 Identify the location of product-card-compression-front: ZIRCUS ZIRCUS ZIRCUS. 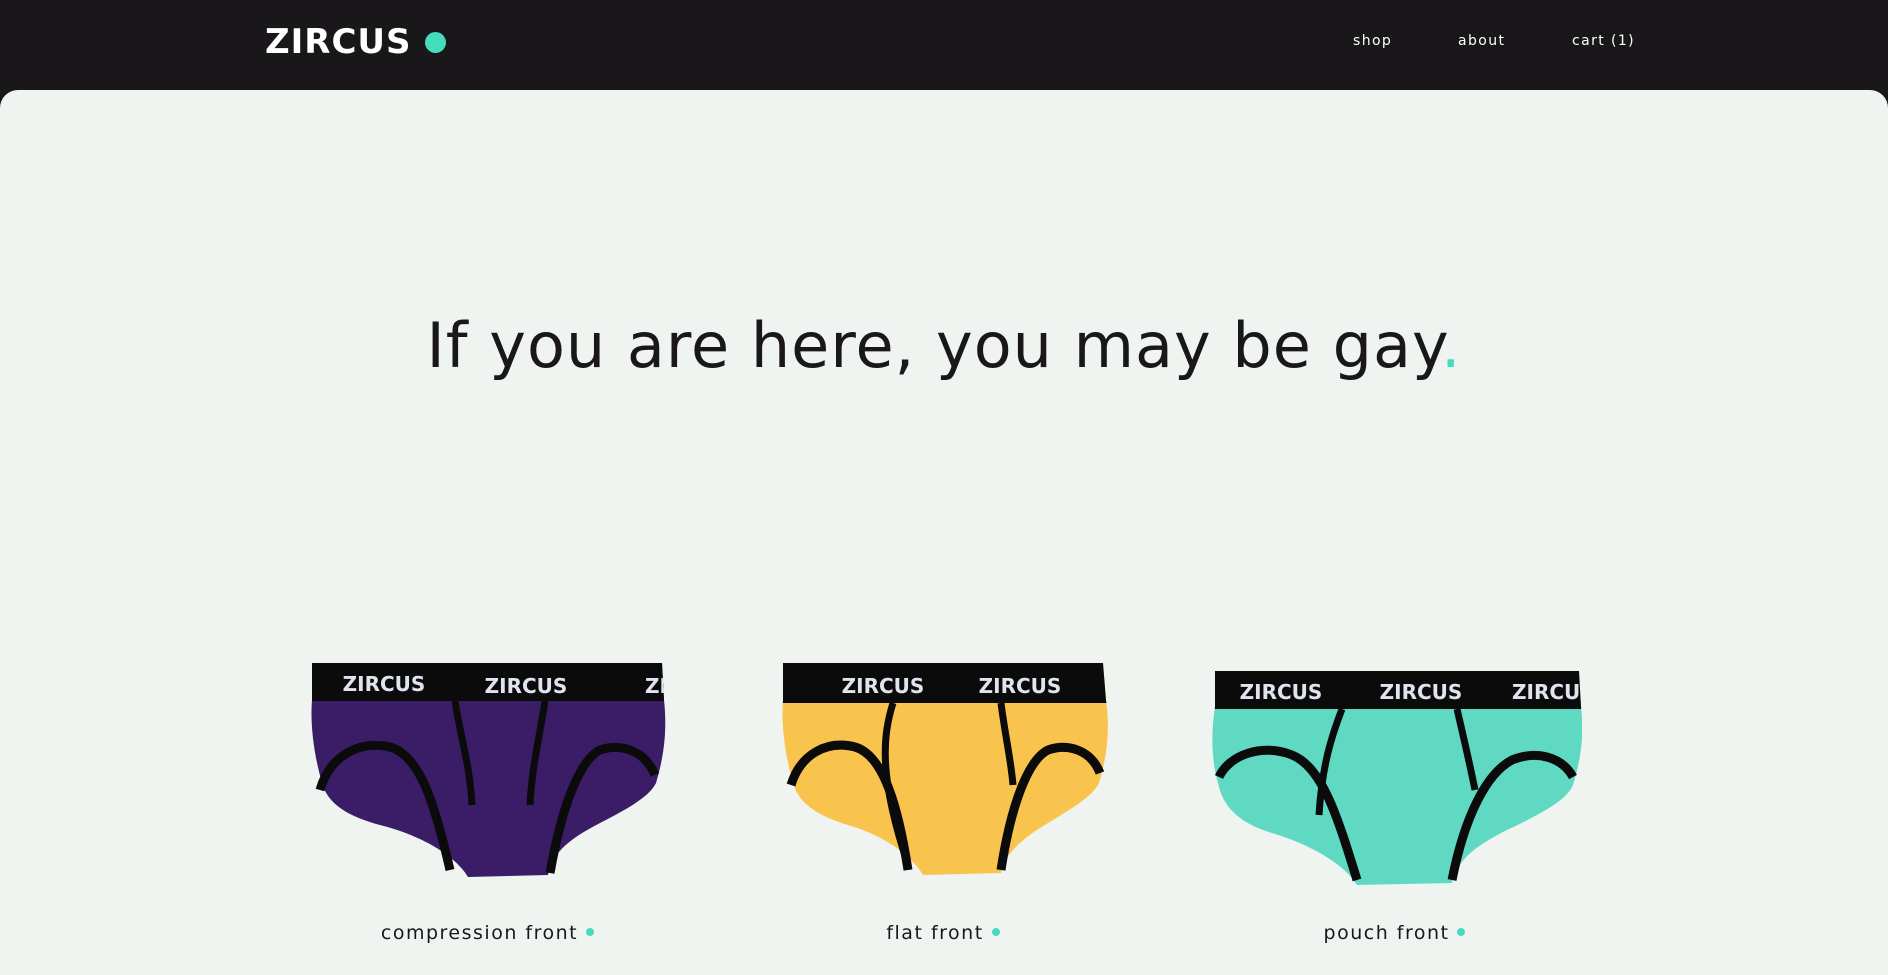
(487, 775).